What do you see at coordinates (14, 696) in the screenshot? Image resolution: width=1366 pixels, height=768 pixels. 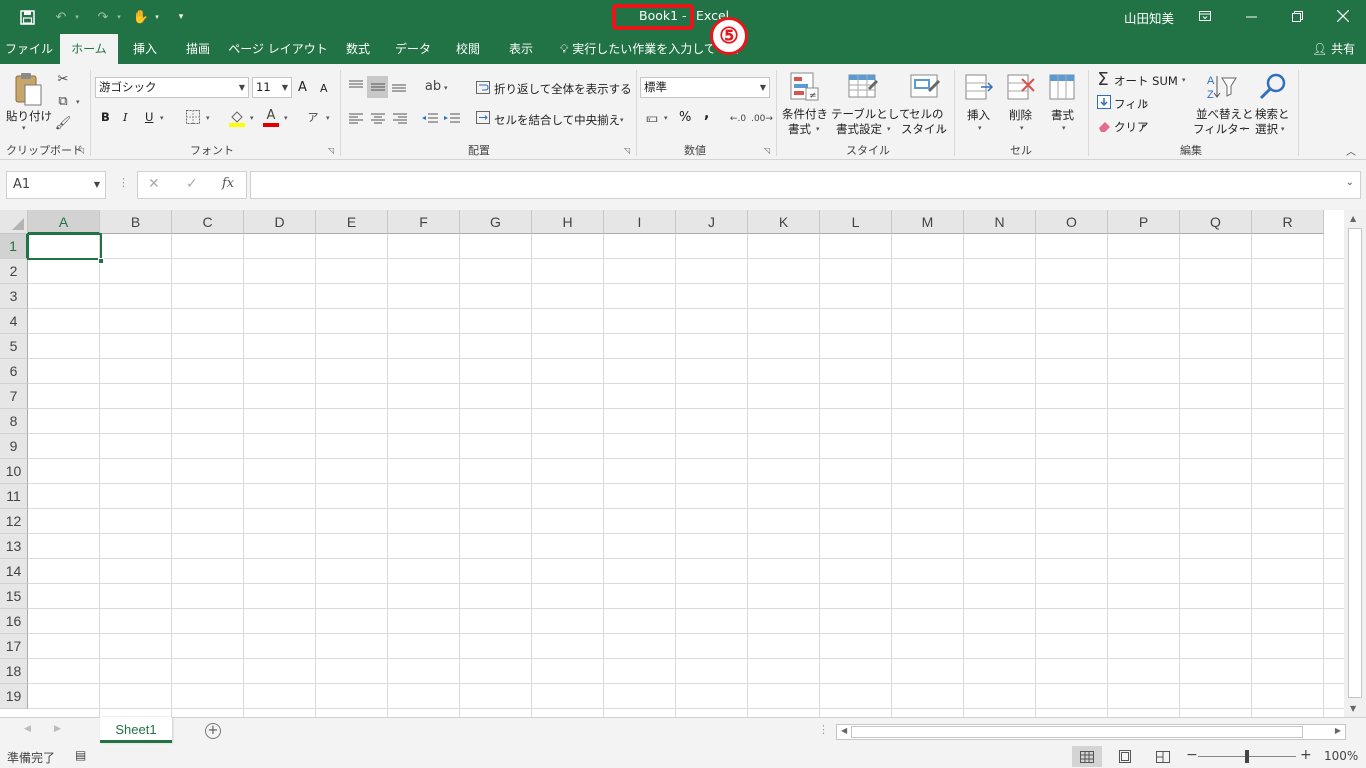 I see `row-header: 19` at bounding box center [14, 696].